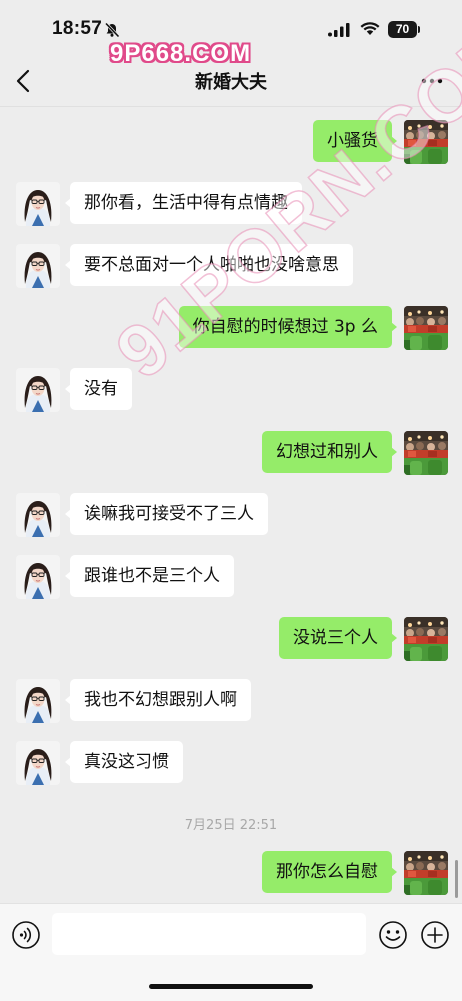 This screenshot has height=1001, width=462. What do you see at coordinates (77, 28) in the screenshot?
I see `status-time: 18:57` at bounding box center [77, 28].